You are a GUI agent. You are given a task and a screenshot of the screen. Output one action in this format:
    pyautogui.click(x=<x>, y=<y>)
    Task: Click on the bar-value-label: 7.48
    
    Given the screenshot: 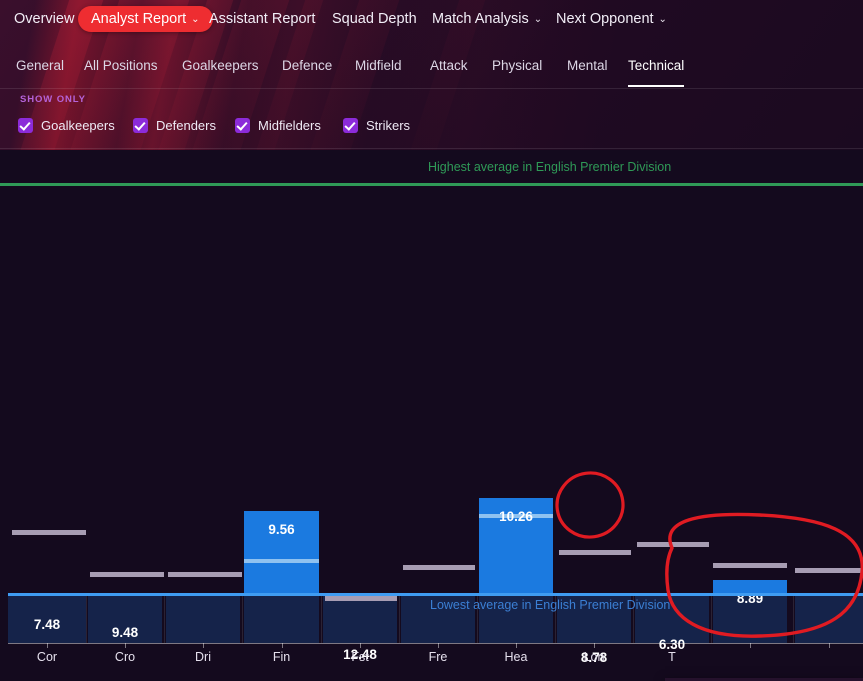 What is the action you would take?
    pyautogui.click(x=47, y=624)
    